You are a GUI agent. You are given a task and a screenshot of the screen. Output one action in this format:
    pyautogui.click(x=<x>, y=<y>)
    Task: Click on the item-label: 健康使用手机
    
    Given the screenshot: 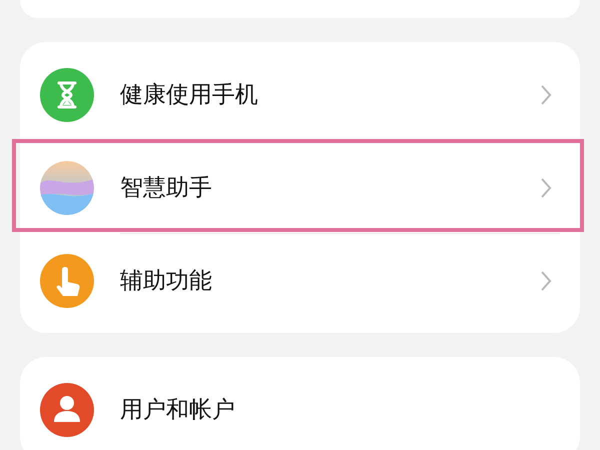 What is the action you would take?
    pyautogui.click(x=189, y=95)
    